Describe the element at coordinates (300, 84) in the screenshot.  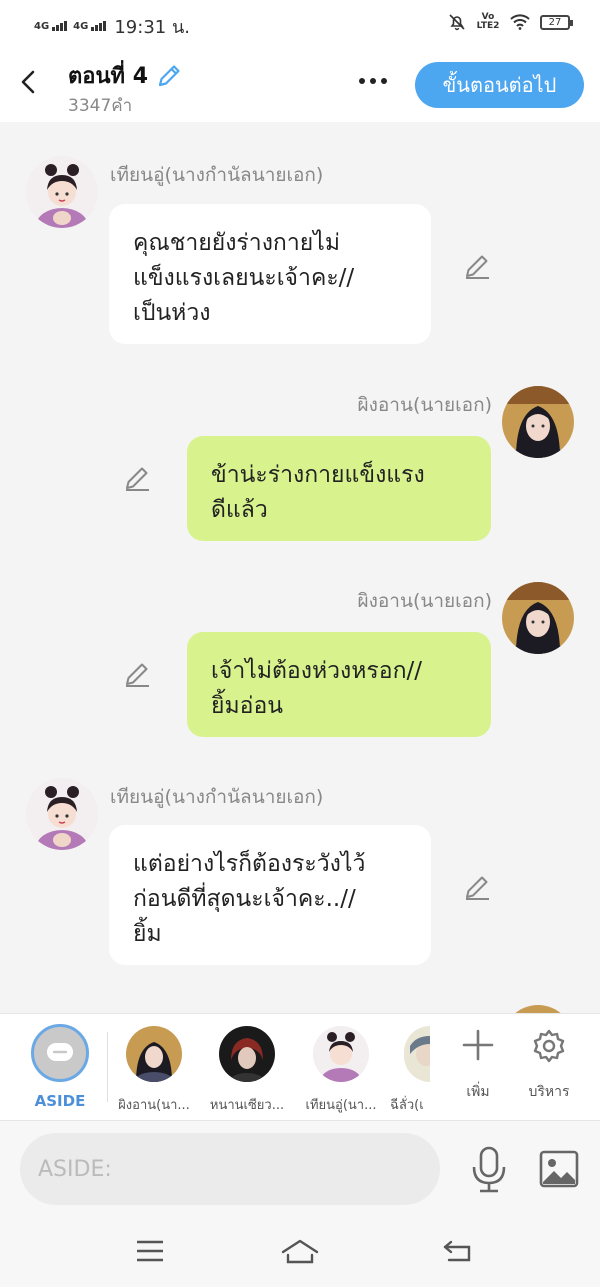
I see `top-header: ตอนที่ 4 3347คำ ขั้นตอนต่อไป` at that location.